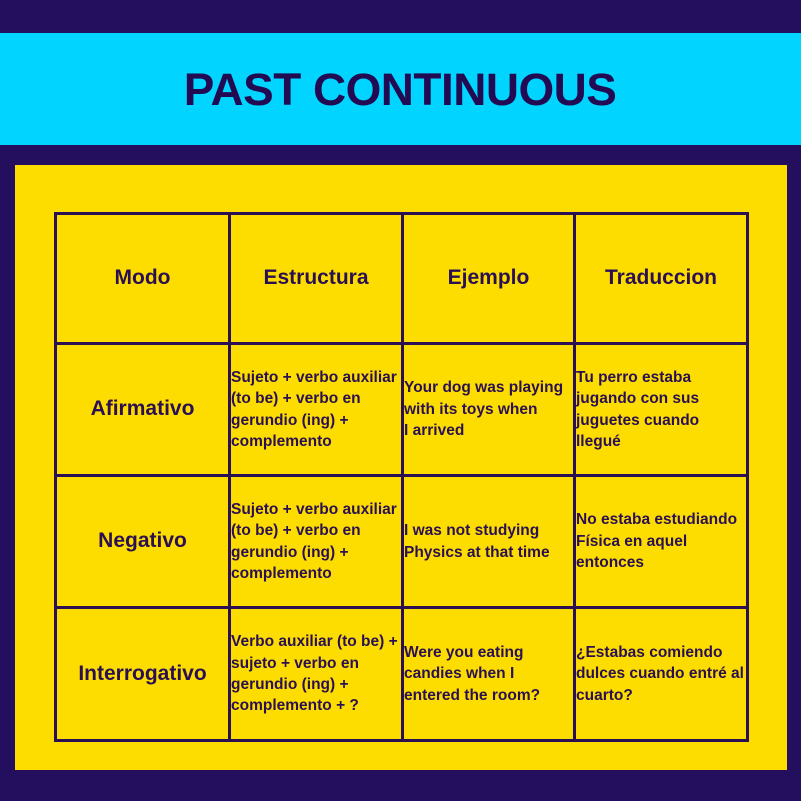  I want to click on page-title: PAST CONTINUOUS, so click(400, 89).